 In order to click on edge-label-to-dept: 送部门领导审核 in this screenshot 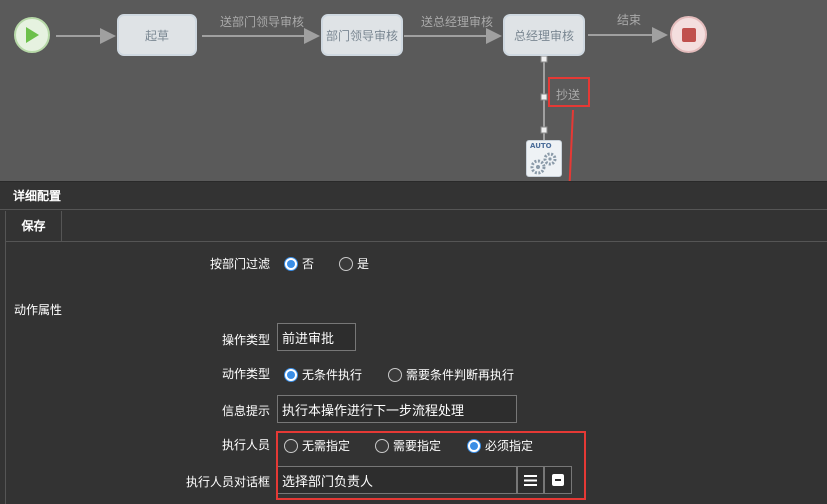, I will do `click(262, 22)`.